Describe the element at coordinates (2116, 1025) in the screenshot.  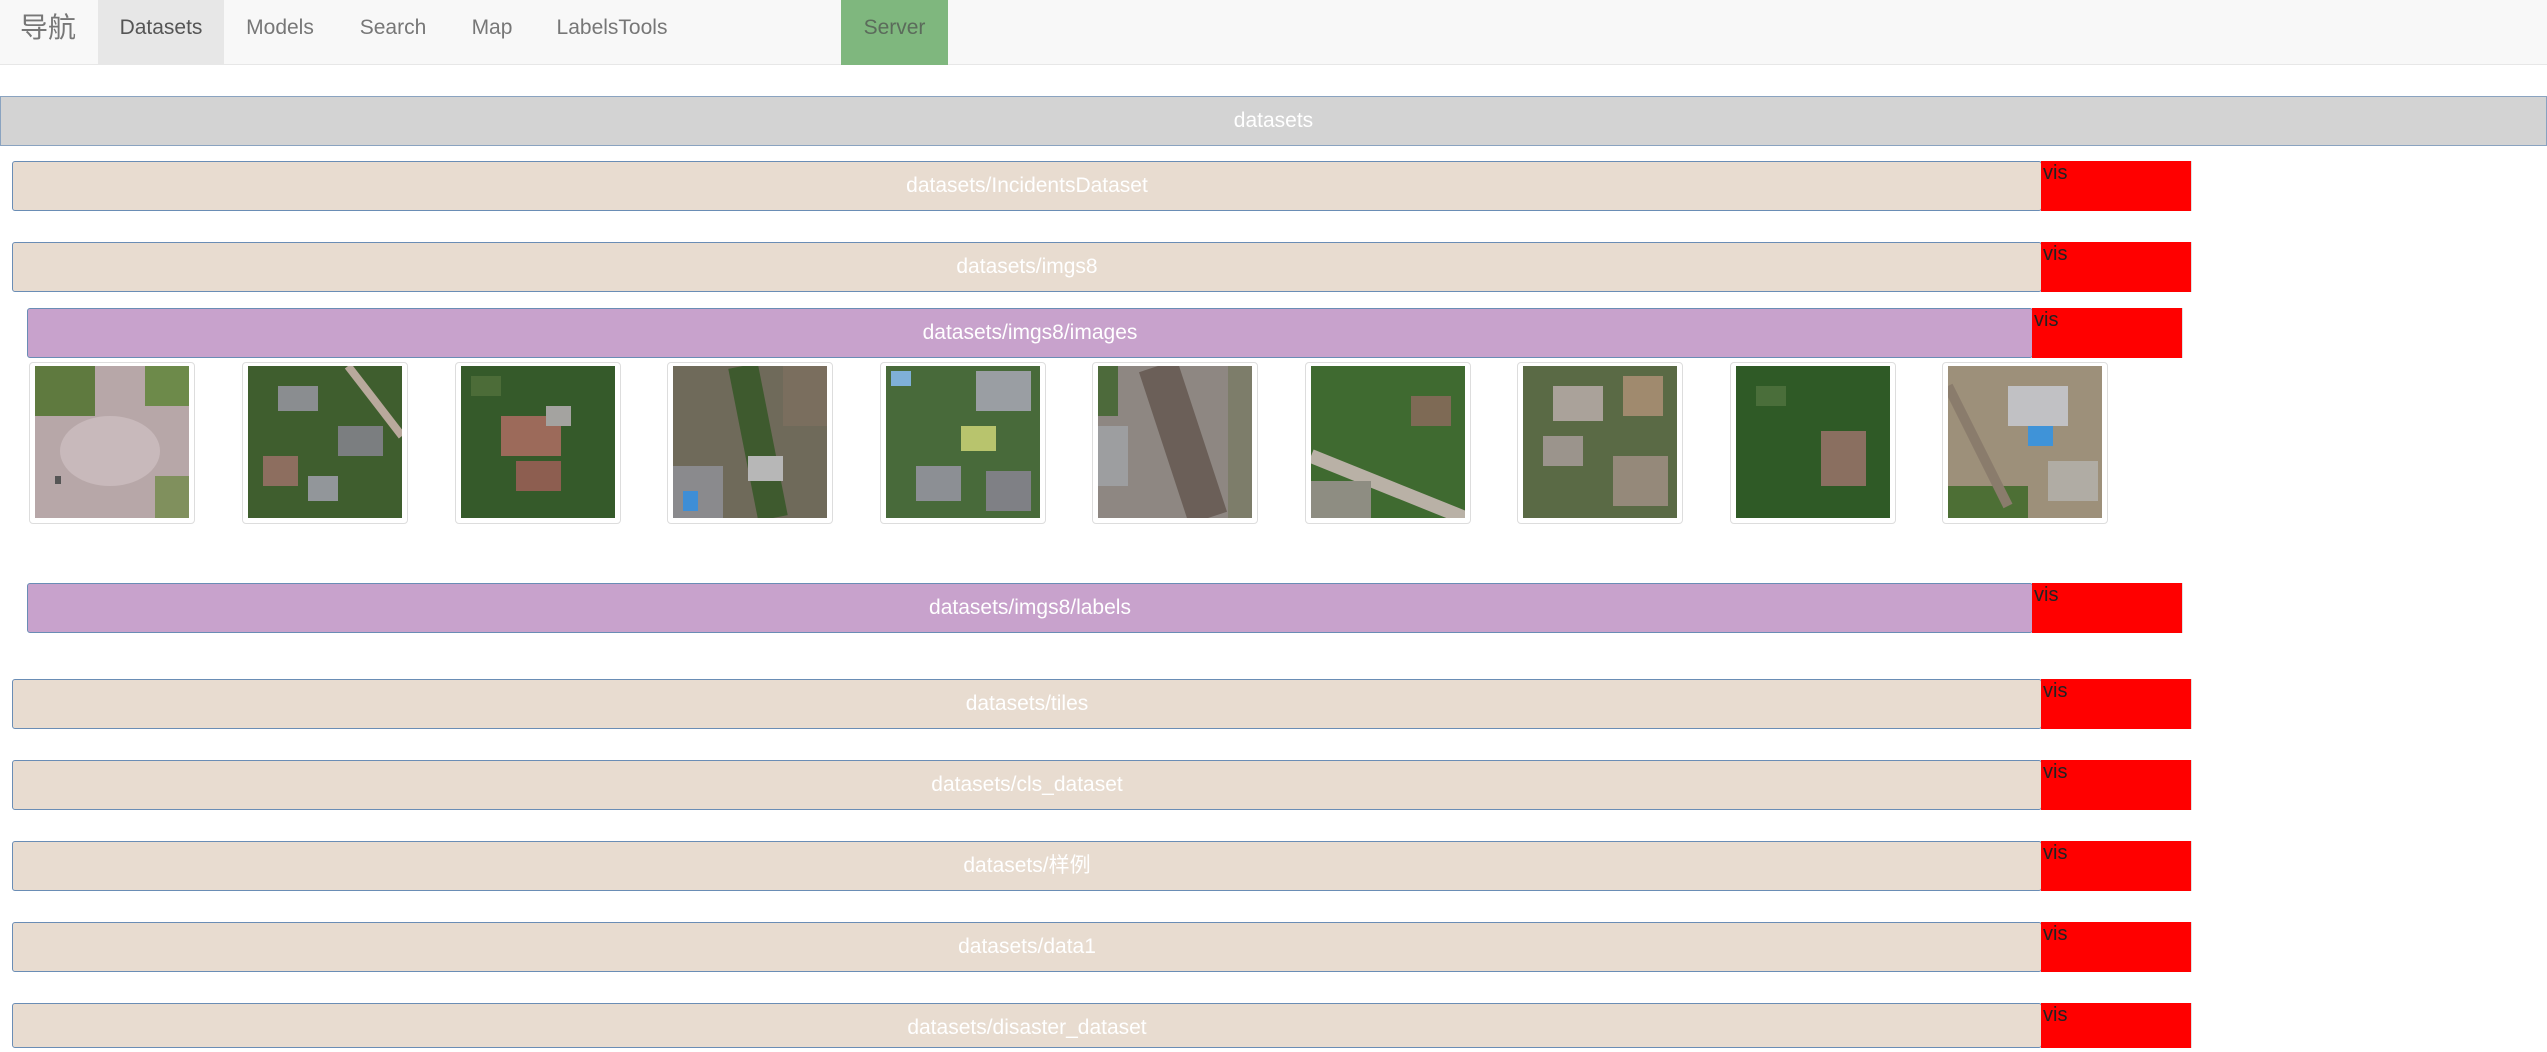
I see `vis-button-disaster-dataset: vis` at that location.